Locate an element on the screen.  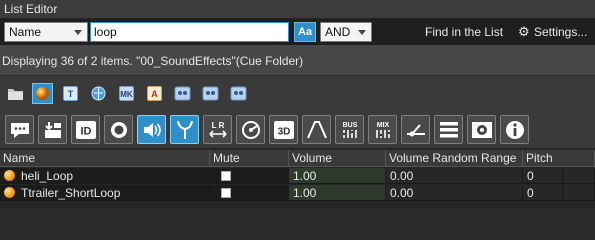
logic-select: AND is located at coordinates (346, 32).